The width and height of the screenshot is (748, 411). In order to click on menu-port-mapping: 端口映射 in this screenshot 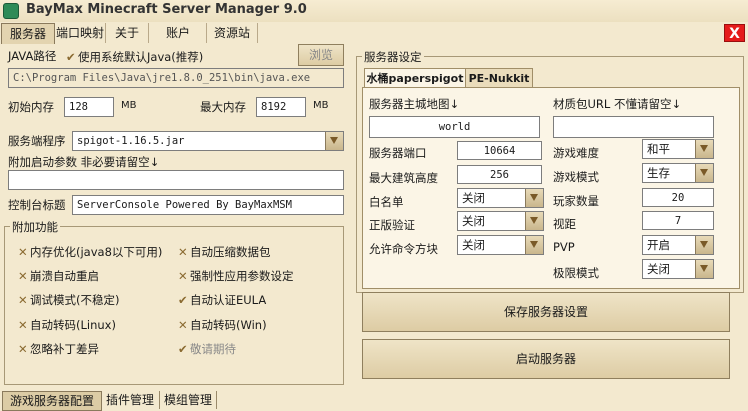, I will do `click(80, 33)`.